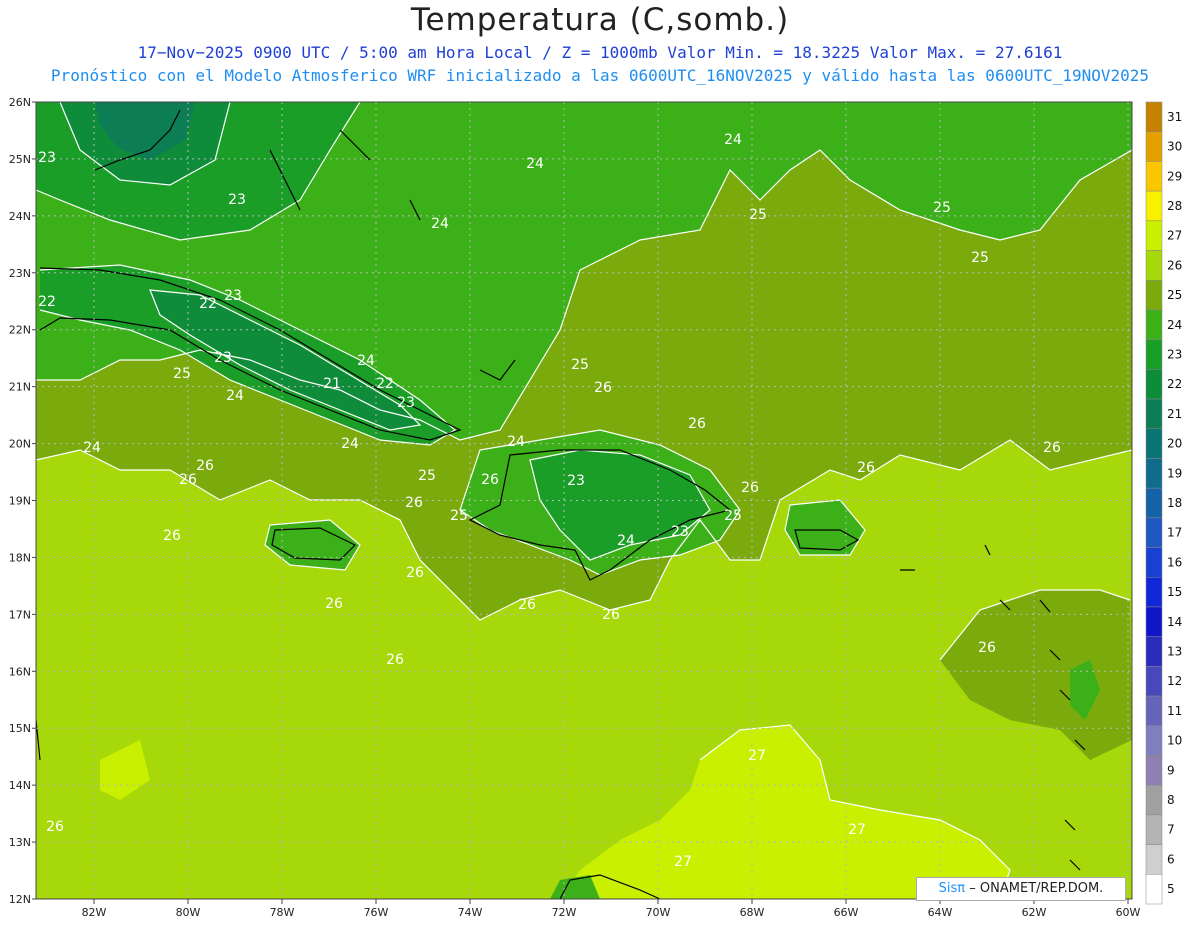 This screenshot has width=1200, height=927. Describe the element at coordinates (952, 888) in the screenshot. I see `sispi-logo: Sisπ` at that location.